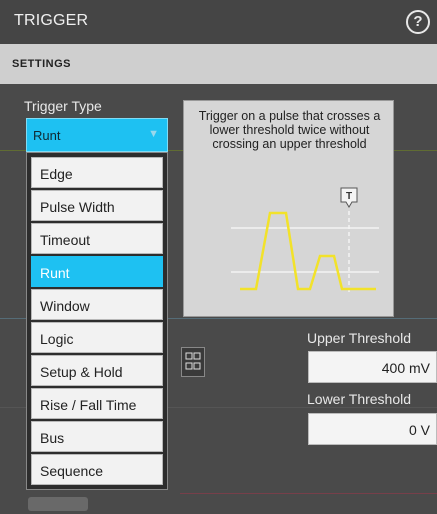  Describe the element at coordinates (359, 399) in the screenshot. I see `lower-threshold-label: Lower Threshold` at that location.